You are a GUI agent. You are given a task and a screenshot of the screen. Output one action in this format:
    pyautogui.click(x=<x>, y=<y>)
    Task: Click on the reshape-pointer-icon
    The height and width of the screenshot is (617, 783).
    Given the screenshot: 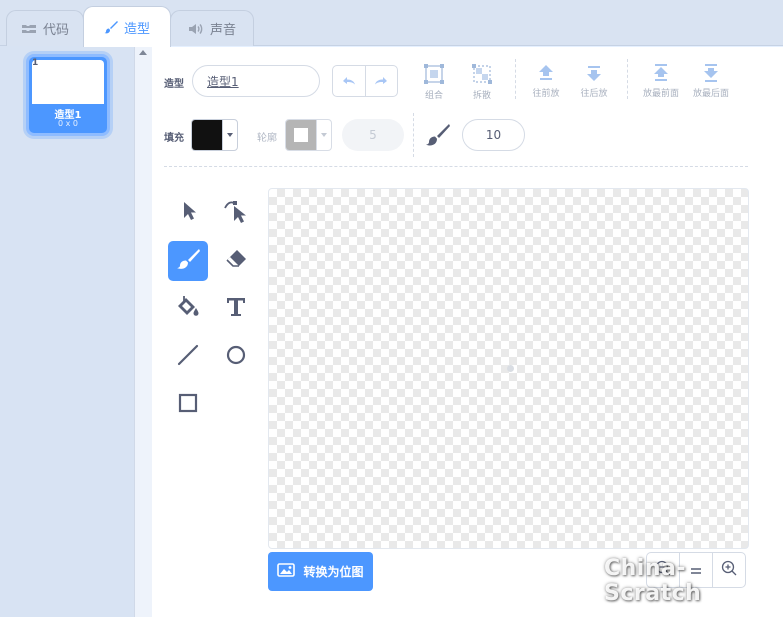 What is the action you would take?
    pyautogui.click(x=236, y=213)
    